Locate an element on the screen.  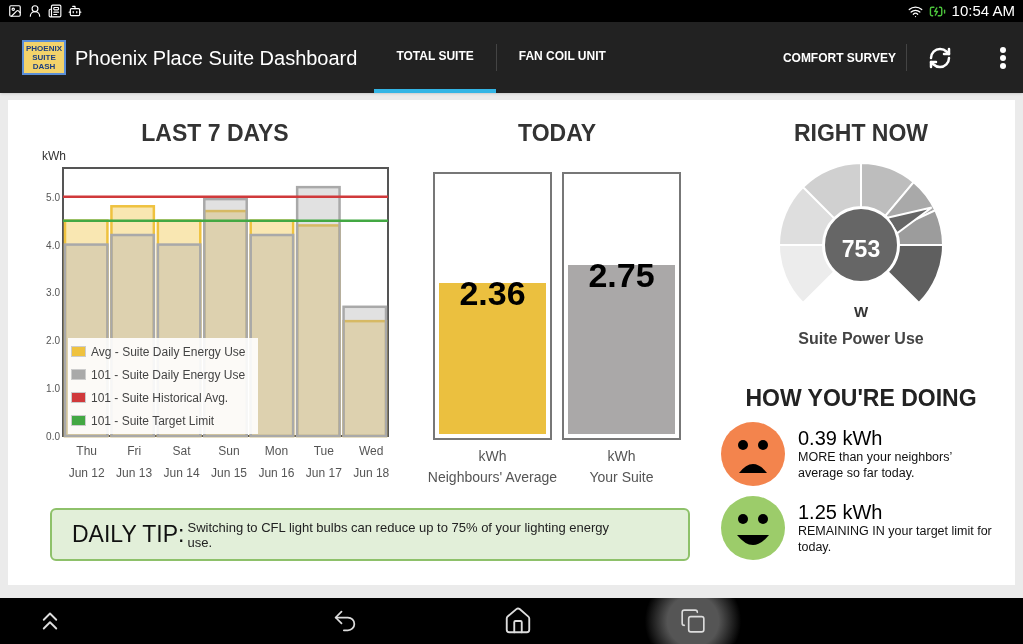
section-heading: HOW YOU'RE DOING is located at coordinates (861, 398).